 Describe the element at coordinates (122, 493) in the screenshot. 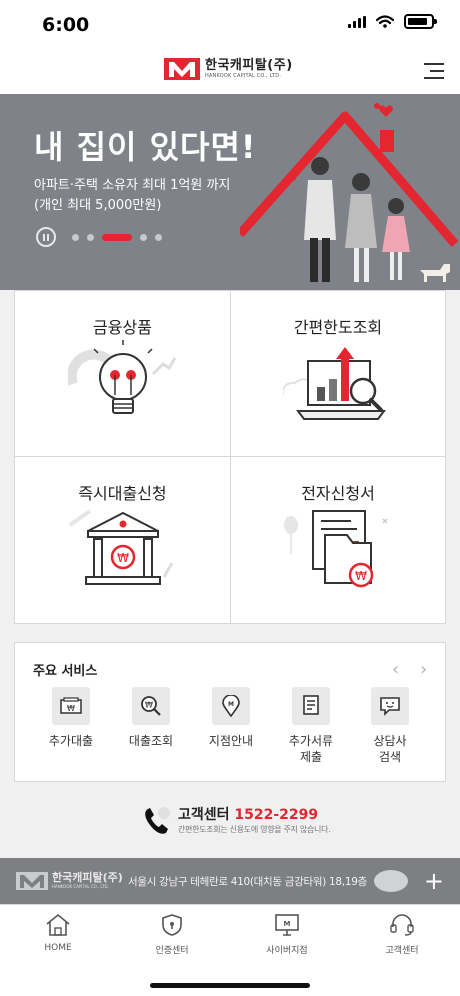

I see `grid-label: 즉시대출신청` at that location.